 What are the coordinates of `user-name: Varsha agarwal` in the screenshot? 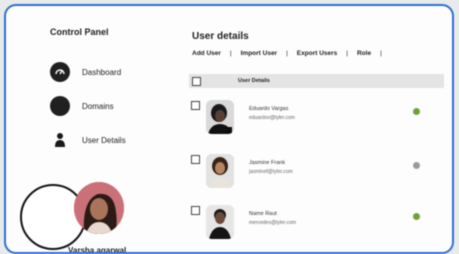 It's located at (97, 250).